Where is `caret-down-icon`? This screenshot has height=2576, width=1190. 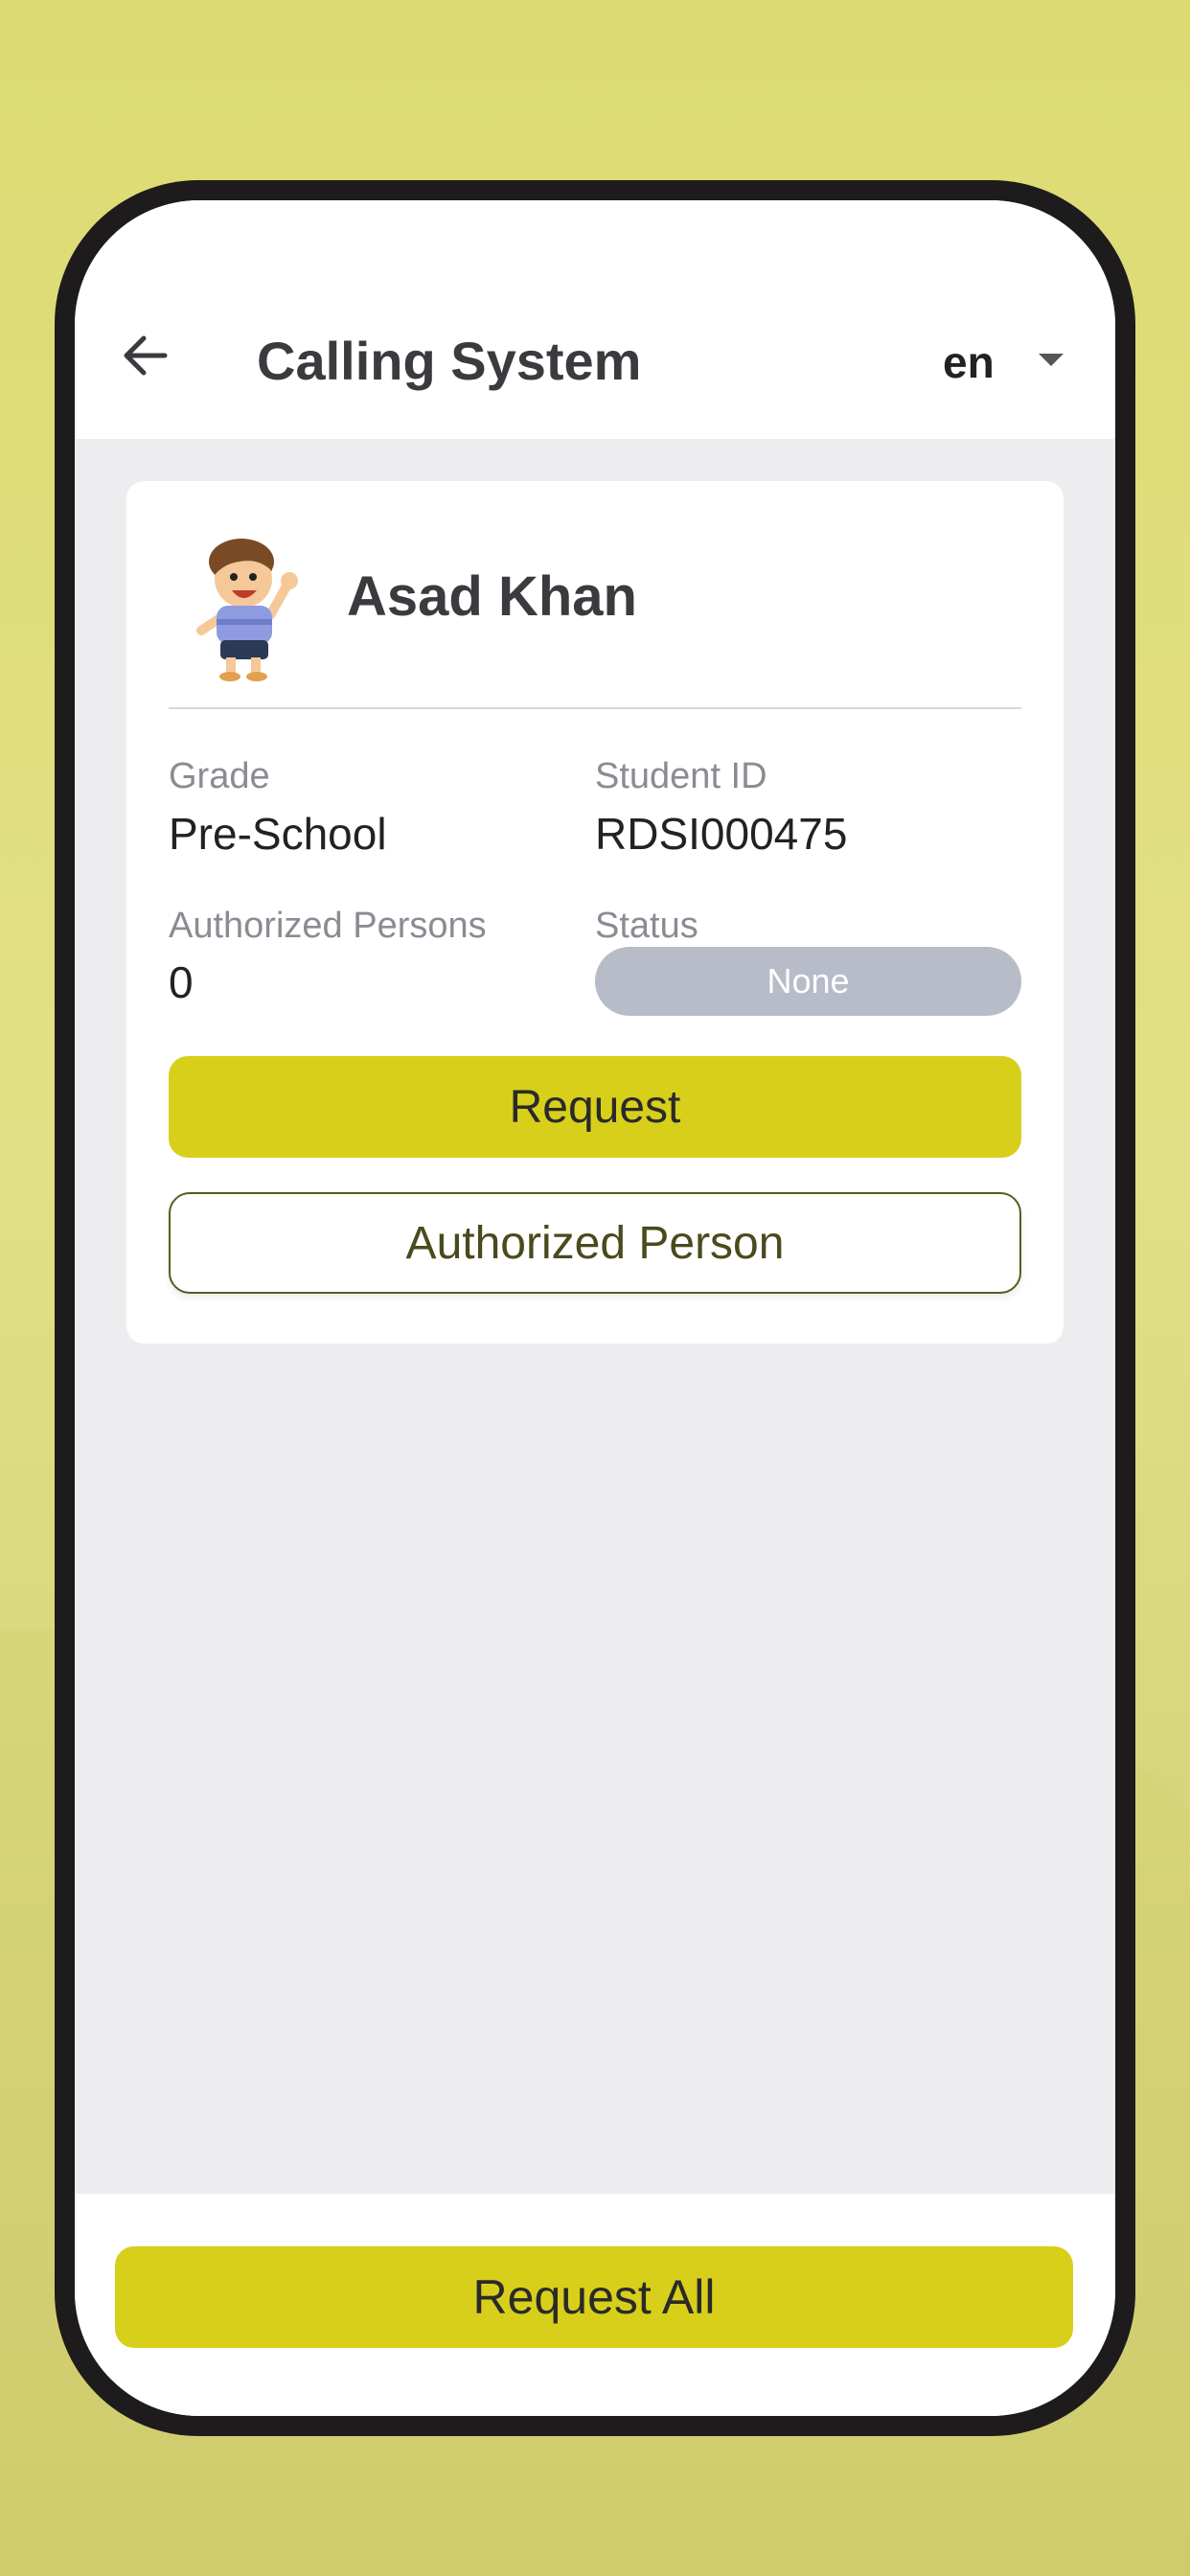
caret-down-icon is located at coordinates (1051, 360).